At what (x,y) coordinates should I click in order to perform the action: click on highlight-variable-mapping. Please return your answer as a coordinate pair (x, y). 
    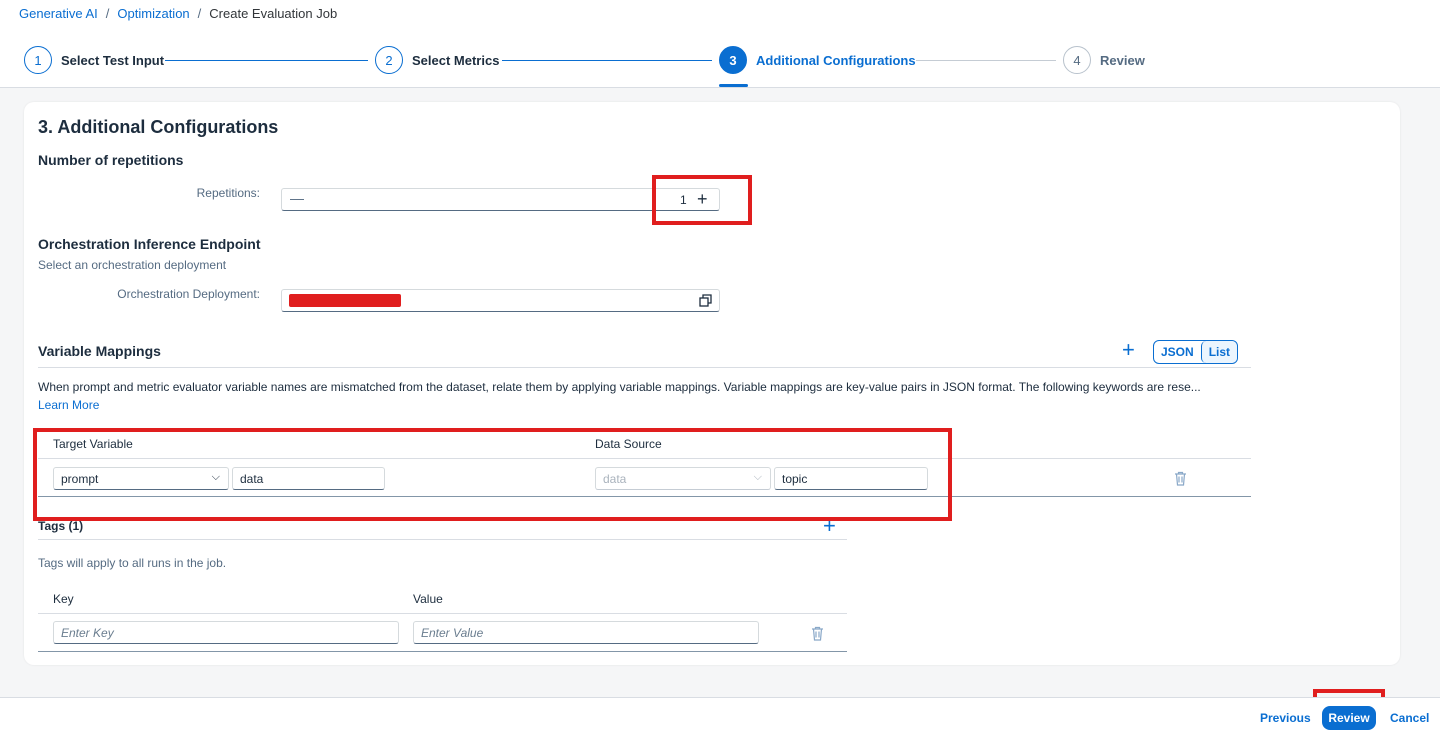
    Looking at the image, I should click on (492, 474).